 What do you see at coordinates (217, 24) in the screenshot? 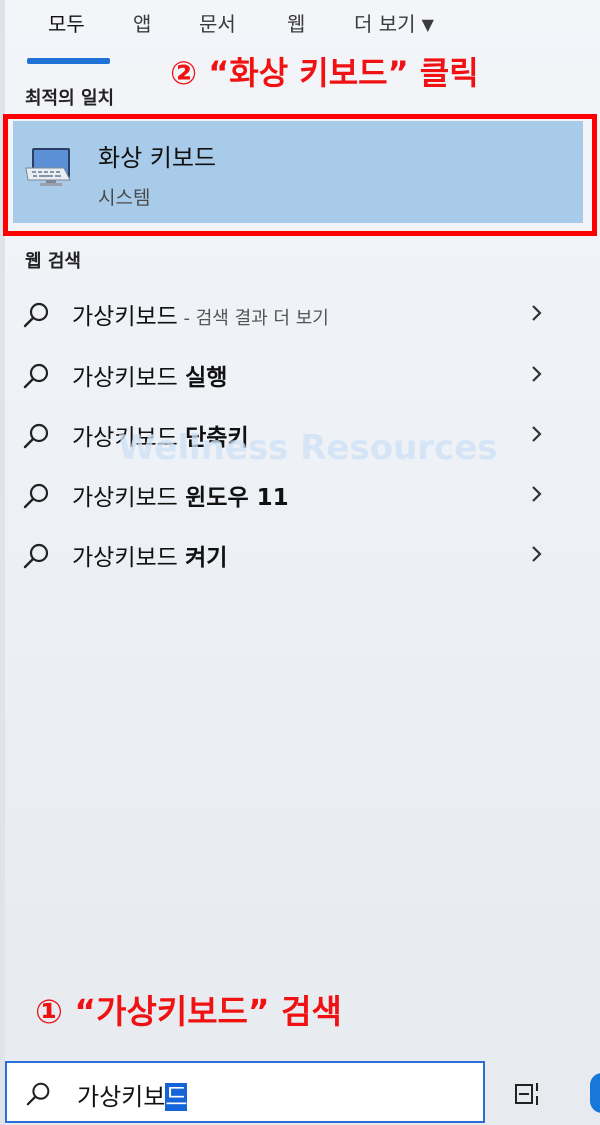
I see `tab-documents: 문서` at bounding box center [217, 24].